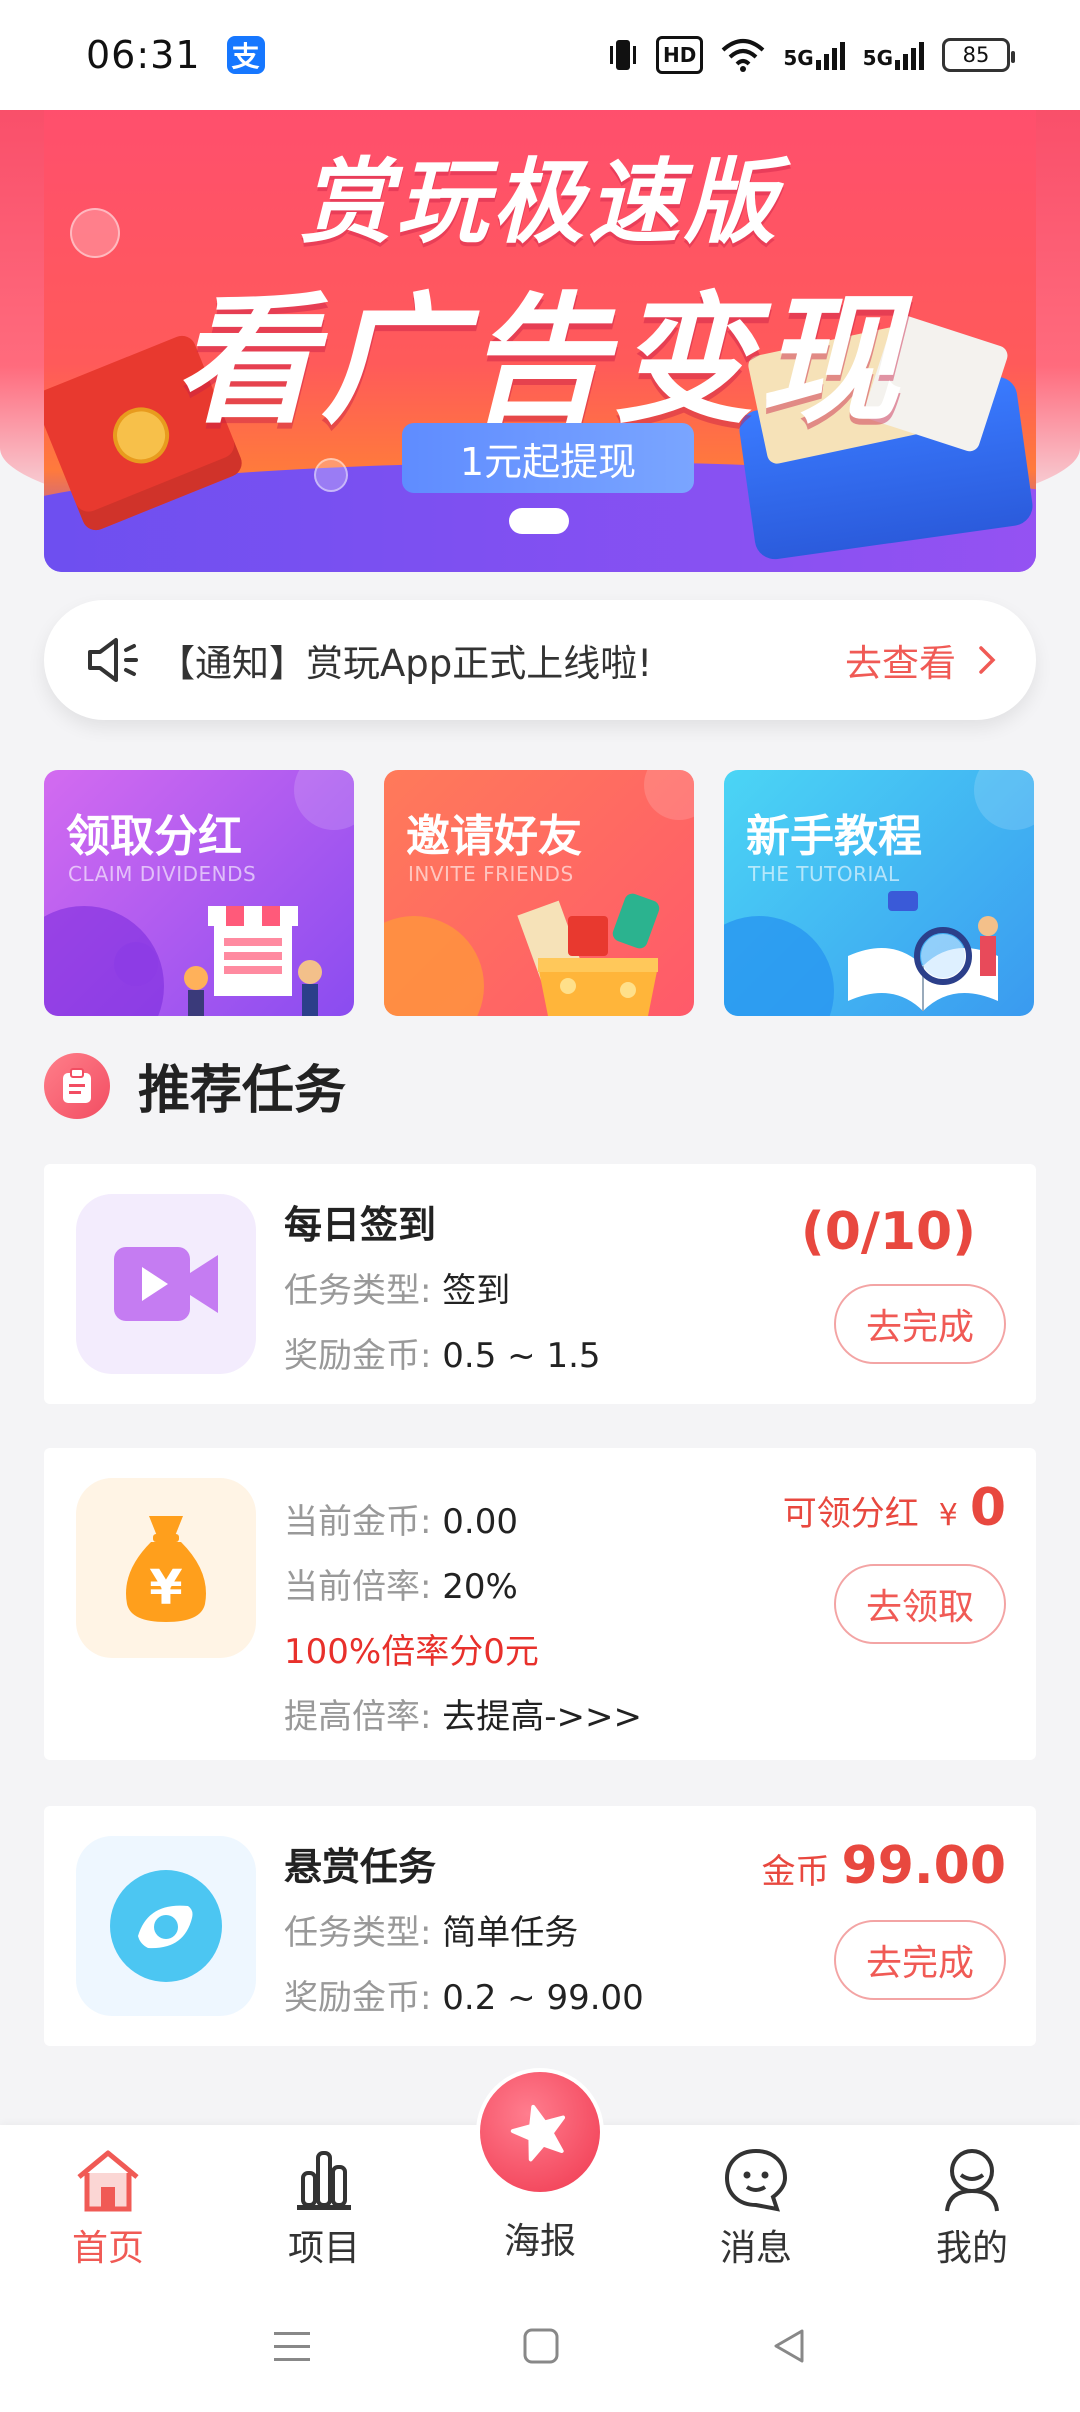  I want to click on boost-rate-row: 提高倍率: 去提高->>>, so click(463, 1713).